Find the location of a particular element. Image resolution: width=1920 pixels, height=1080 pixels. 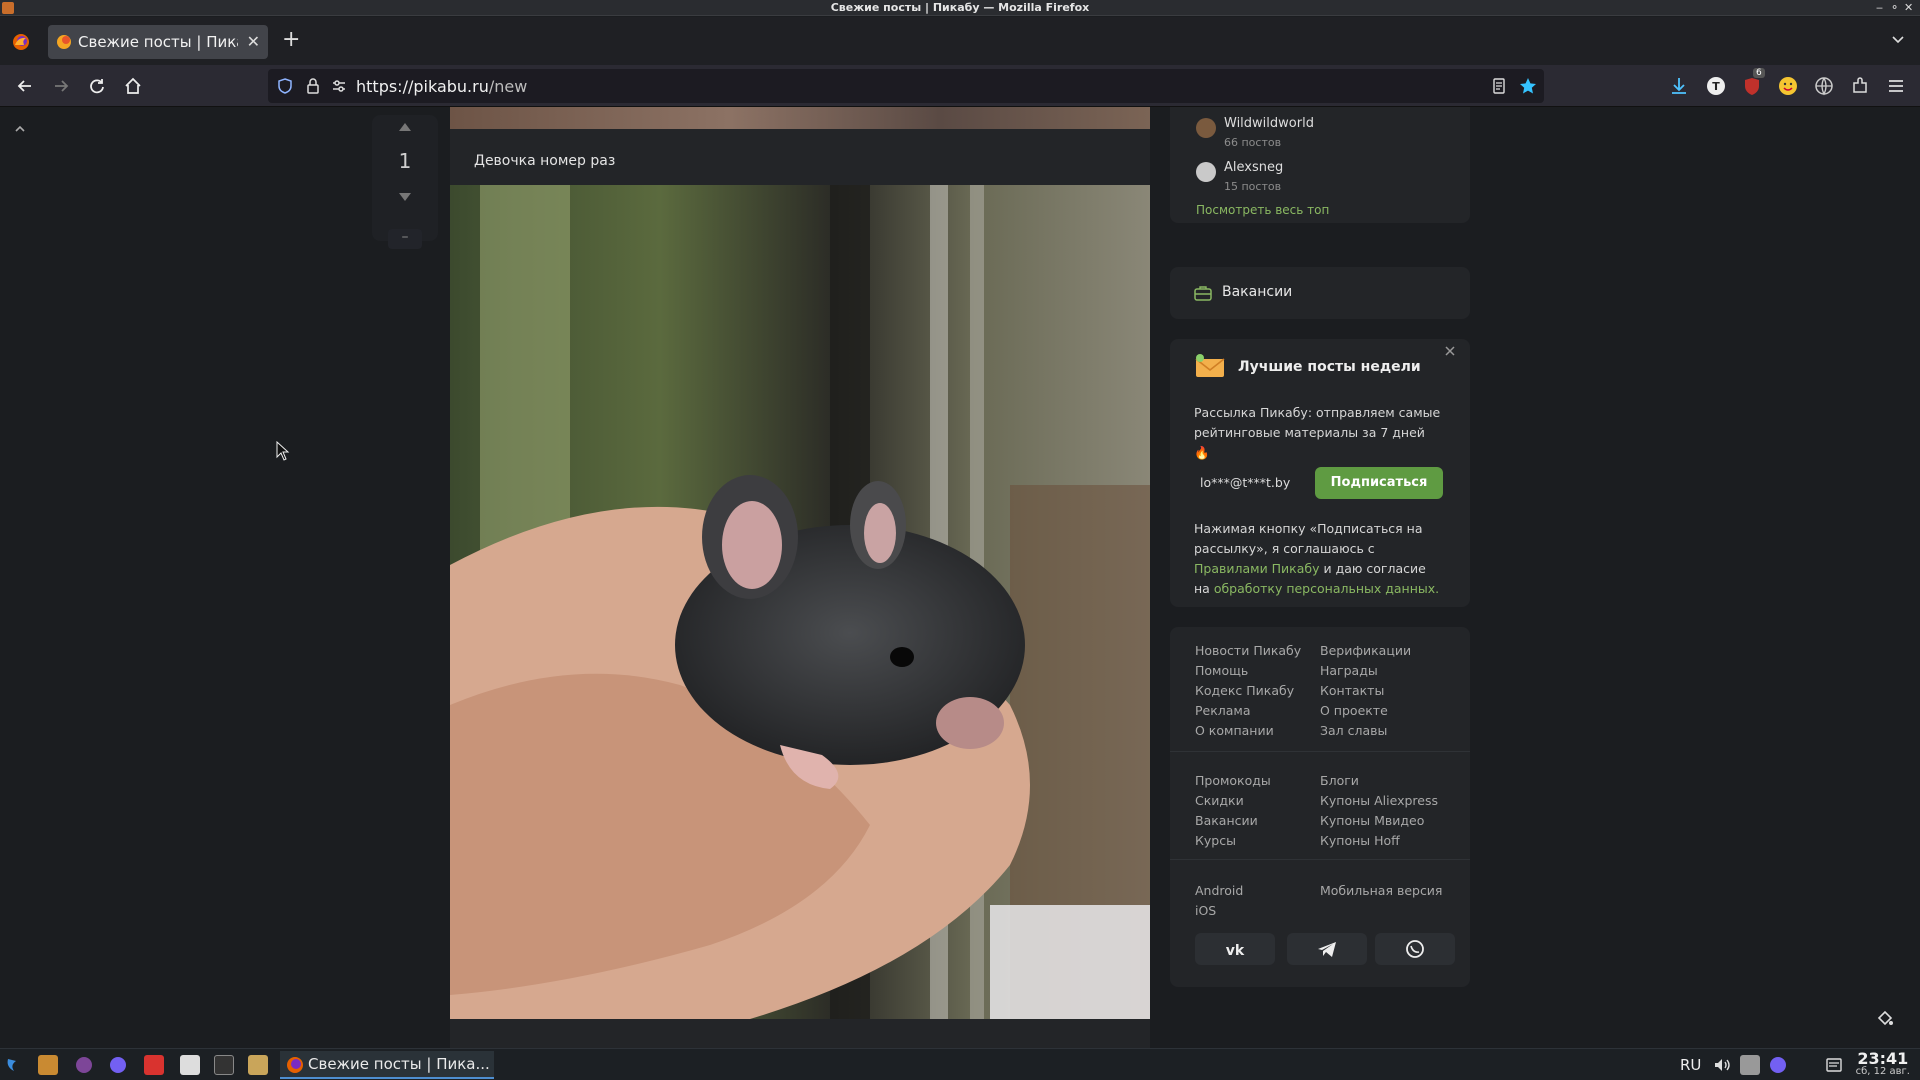

translate-extension-icon: T is located at coordinates (1716, 86).